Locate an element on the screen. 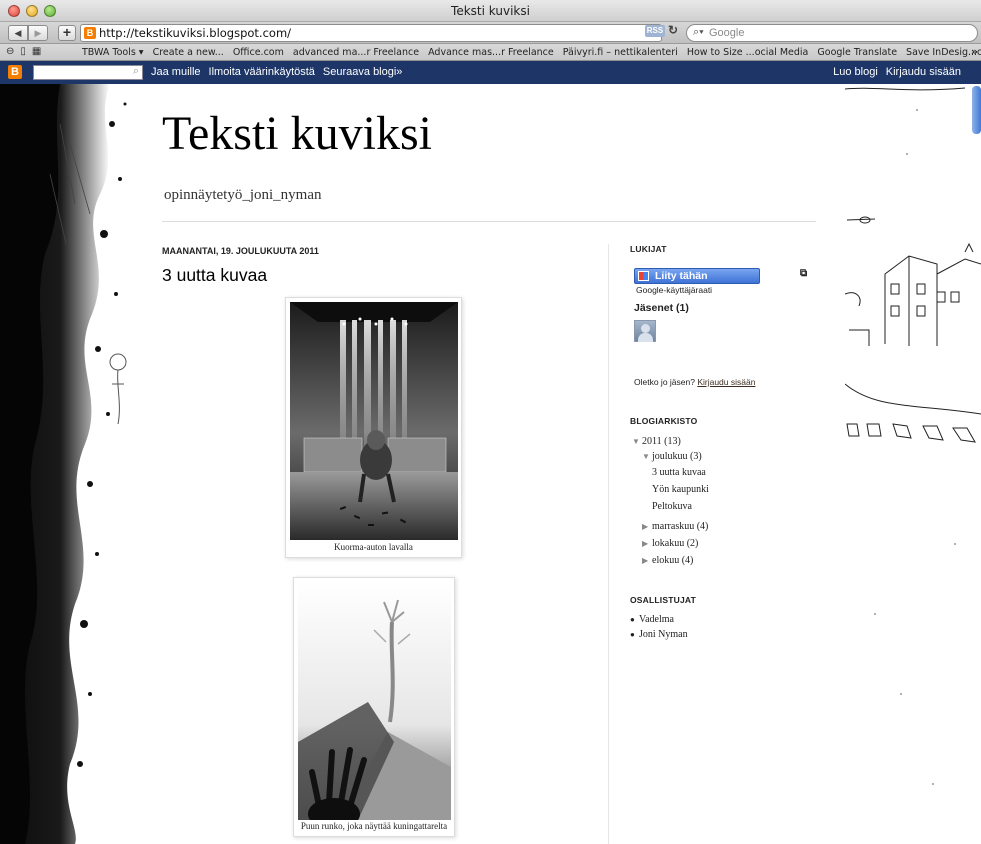  archive-year: ▼ 2011 (13) is located at coordinates (656, 441).